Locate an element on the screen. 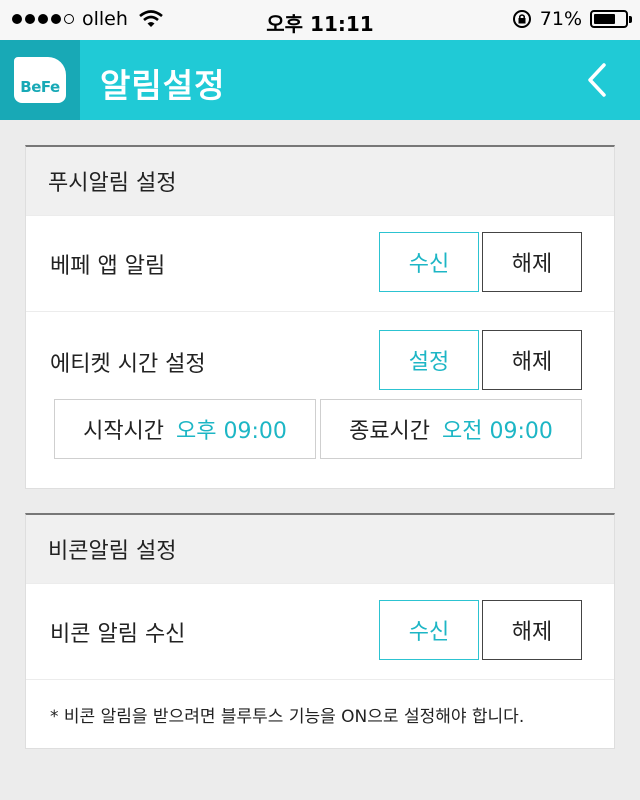  etiquette-set-button: 설정 is located at coordinates (429, 360).